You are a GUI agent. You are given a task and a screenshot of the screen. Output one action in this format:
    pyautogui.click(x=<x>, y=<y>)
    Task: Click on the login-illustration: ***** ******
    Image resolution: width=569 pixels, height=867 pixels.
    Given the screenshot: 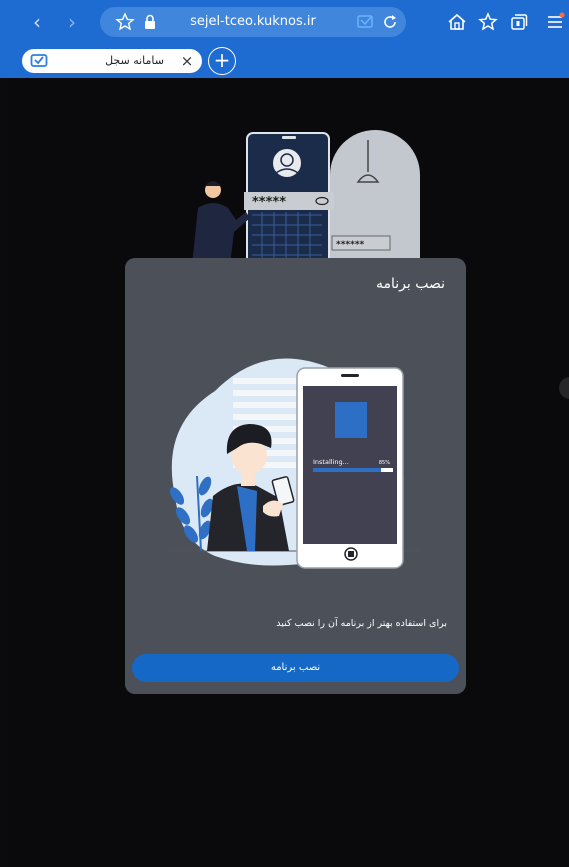 What is the action you would take?
    pyautogui.click(x=306, y=197)
    